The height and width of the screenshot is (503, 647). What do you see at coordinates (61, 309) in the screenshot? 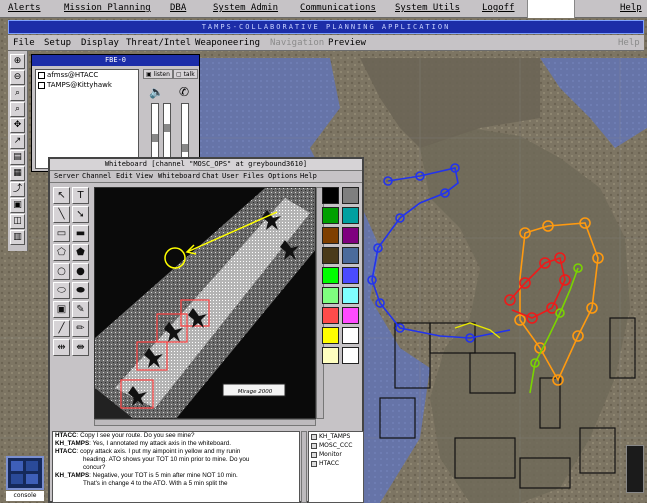
I see `image-tool-icon: ▣` at bounding box center [61, 309].